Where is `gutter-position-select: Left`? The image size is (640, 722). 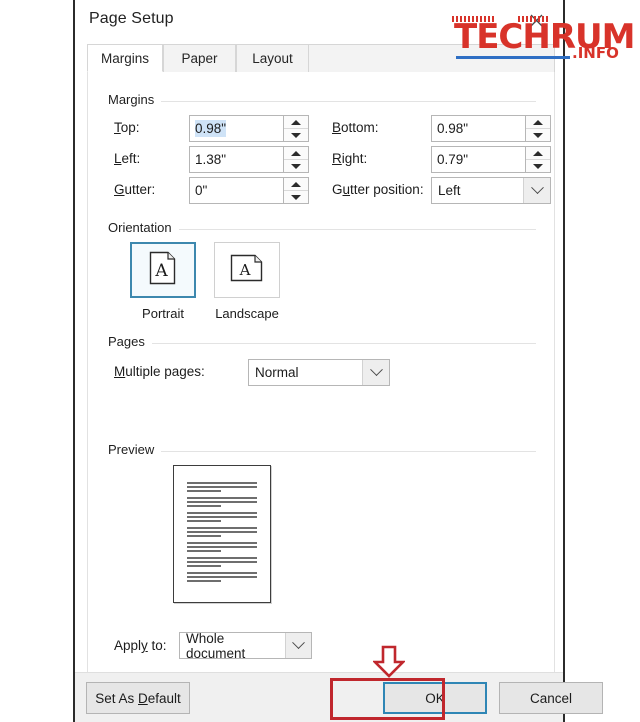
gutter-position-select: Left is located at coordinates (491, 190).